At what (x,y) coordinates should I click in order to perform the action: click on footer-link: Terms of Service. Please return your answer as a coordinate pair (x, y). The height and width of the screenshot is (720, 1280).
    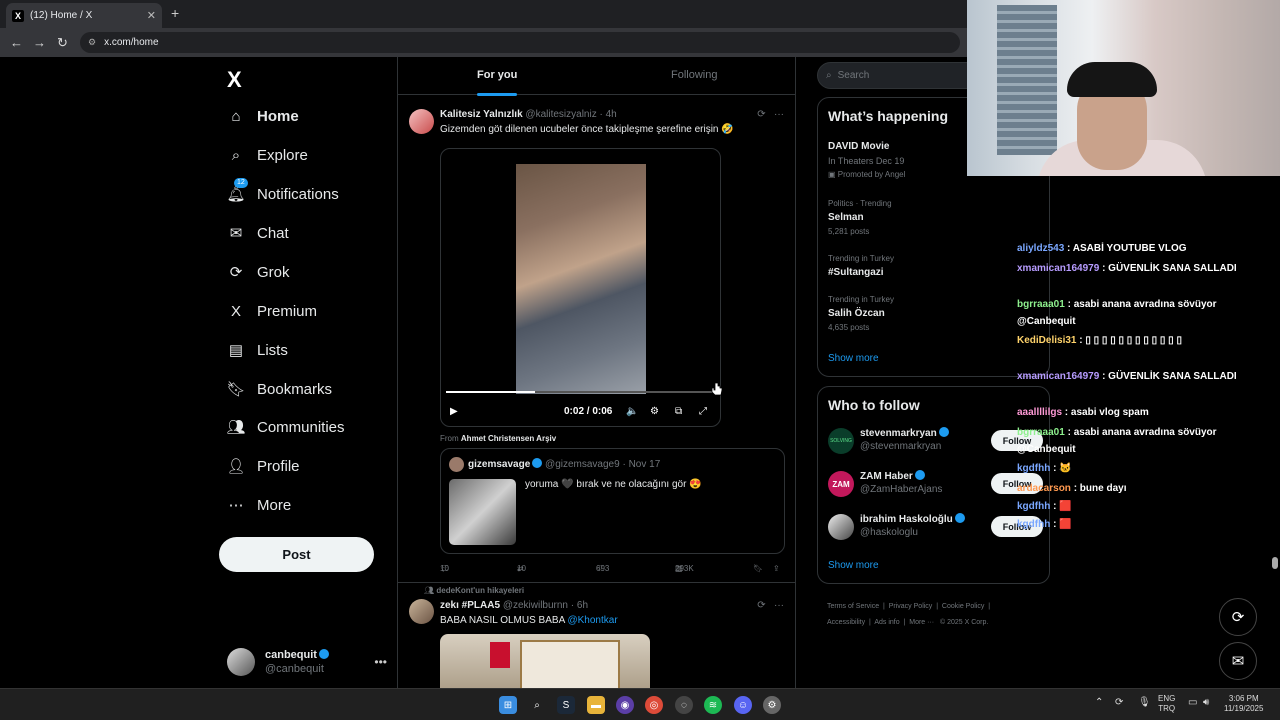
    Looking at the image, I should click on (853, 606).